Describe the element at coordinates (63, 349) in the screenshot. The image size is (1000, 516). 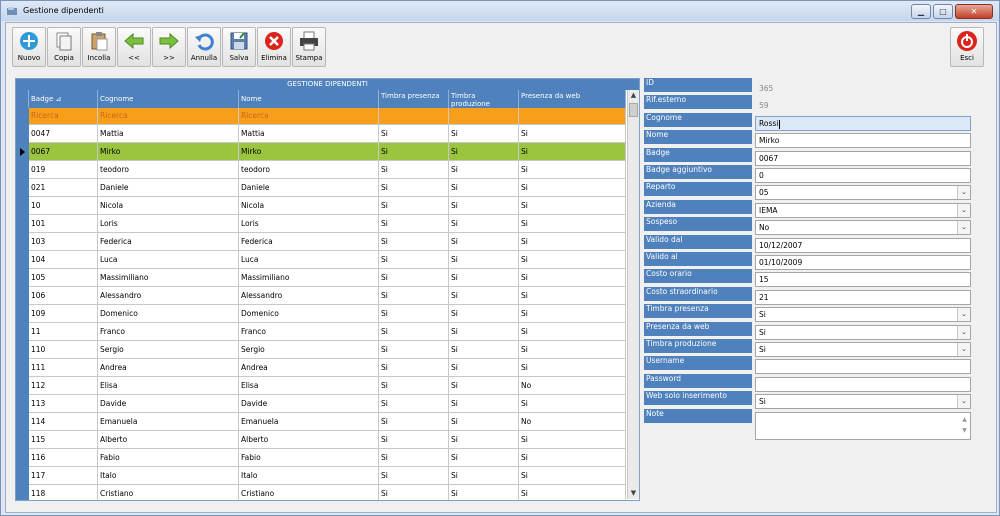
I see `table-cell: 110` at that location.